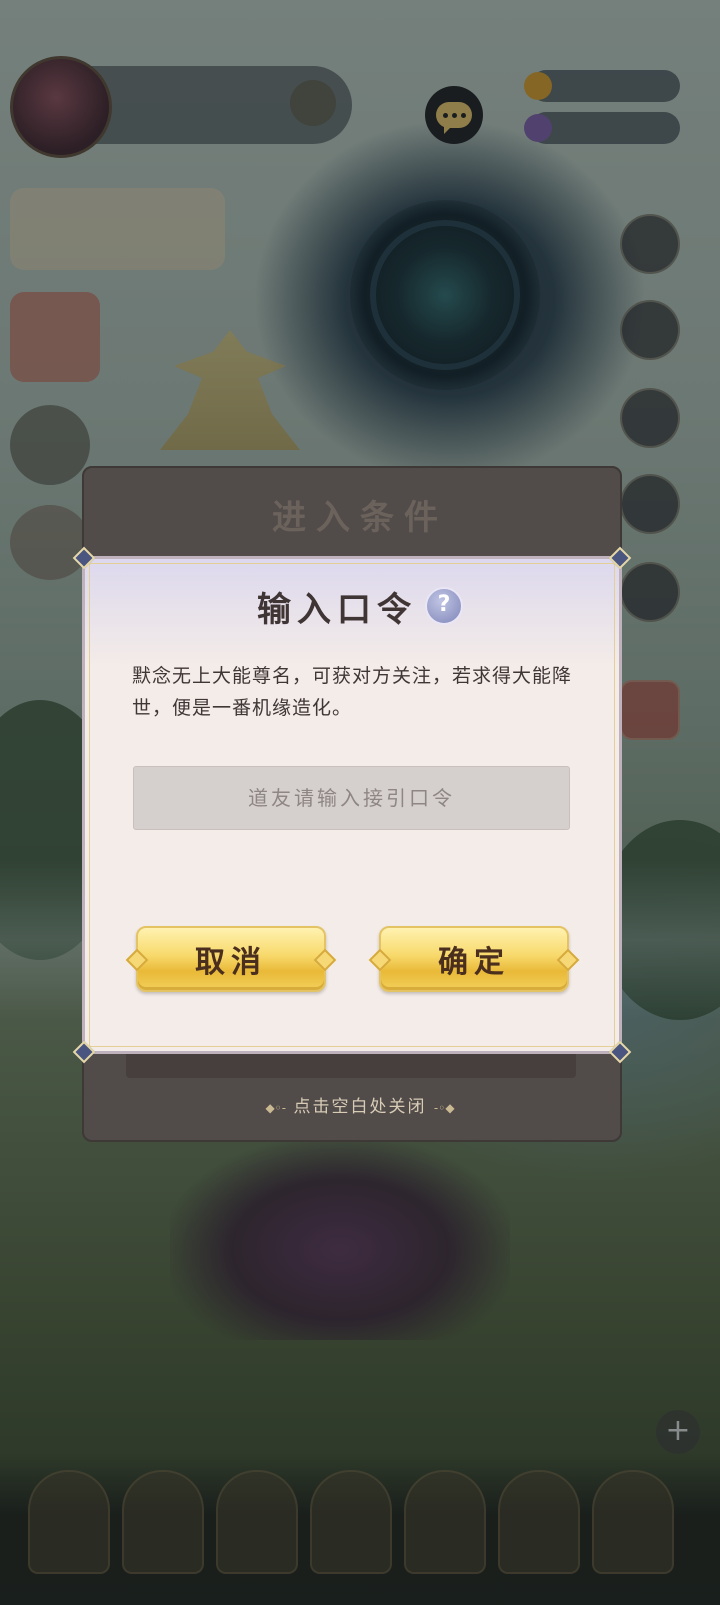 The height and width of the screenshot is (1605, 720). What do you see at coordinates (231, 959) in the screenshot?
I see `cancel-button: 取消` at bounding box center [231, 959].